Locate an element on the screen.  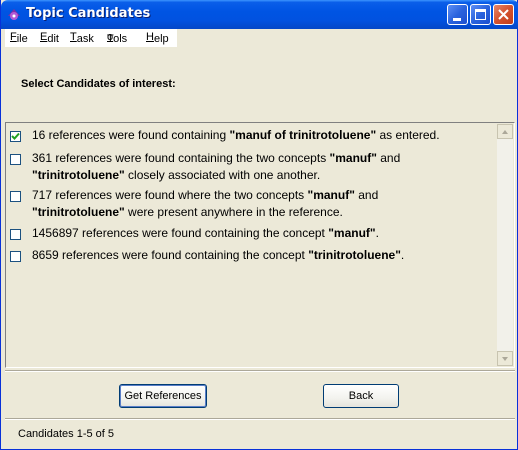
checkmark-icon is located at coordinates (15, 136).